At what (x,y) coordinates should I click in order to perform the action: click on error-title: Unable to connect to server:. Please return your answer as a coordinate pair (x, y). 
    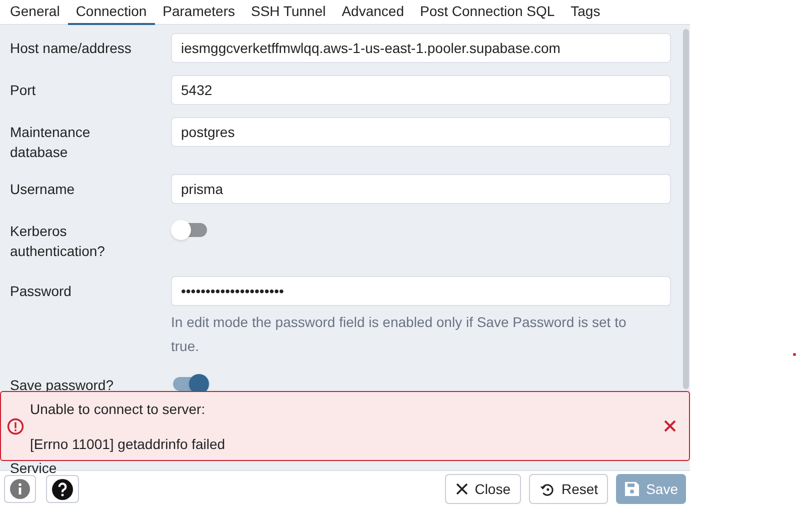
    Looking at the image, I should click on (118, 409).